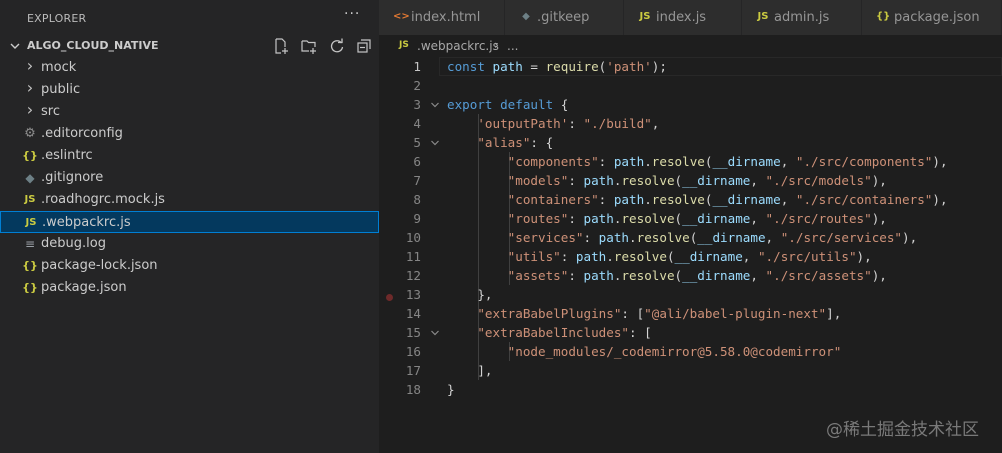  Describe the element at coordinates (189, 68) in the screenshot. I see `folder-item-mock: › mock` at that location.